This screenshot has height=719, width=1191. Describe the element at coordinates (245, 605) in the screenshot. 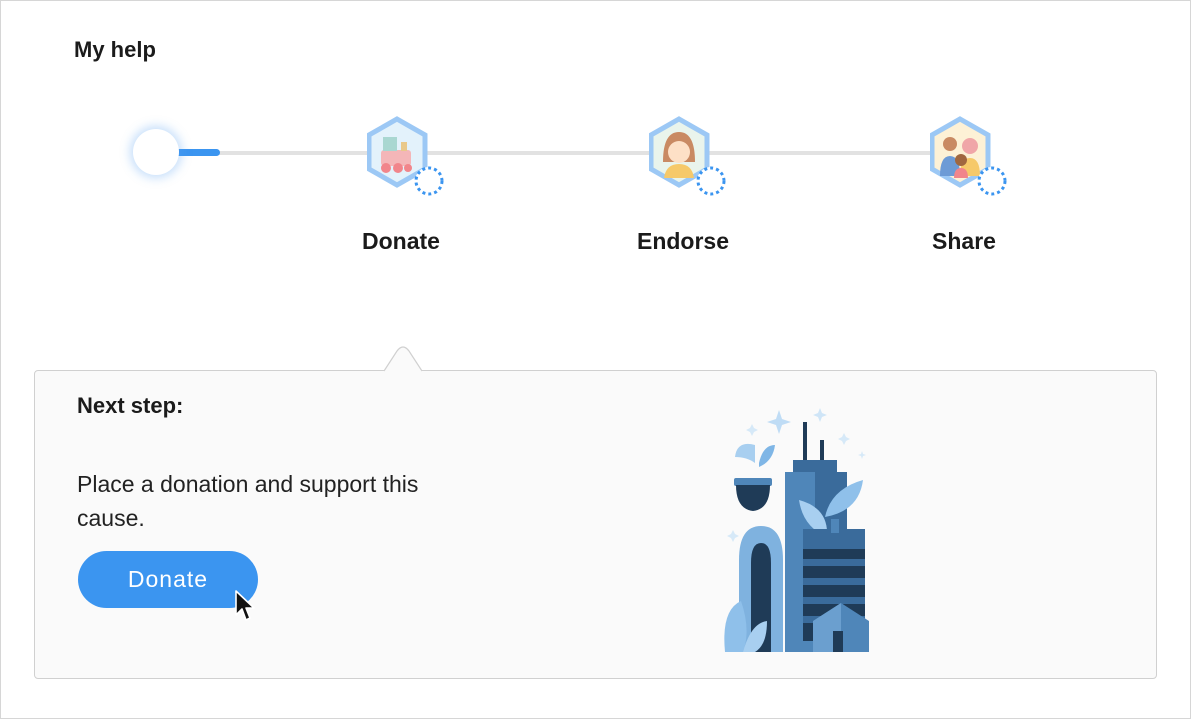

I see `mouse-cursor-icon` at that location.